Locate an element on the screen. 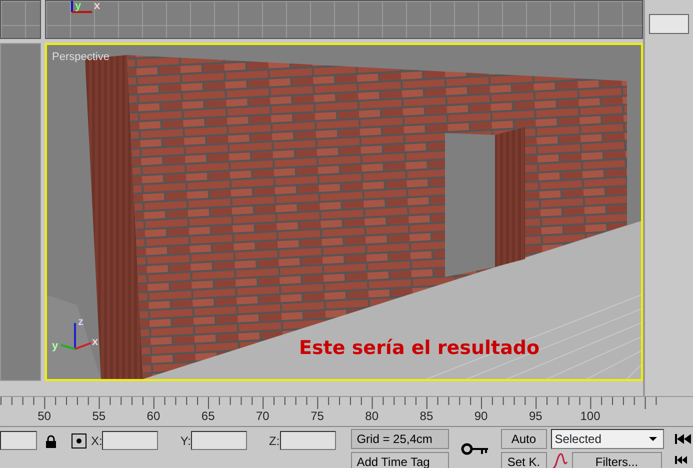 The image size is (693, 468). snap-toggle-icon is located at coordinates (79, 441).